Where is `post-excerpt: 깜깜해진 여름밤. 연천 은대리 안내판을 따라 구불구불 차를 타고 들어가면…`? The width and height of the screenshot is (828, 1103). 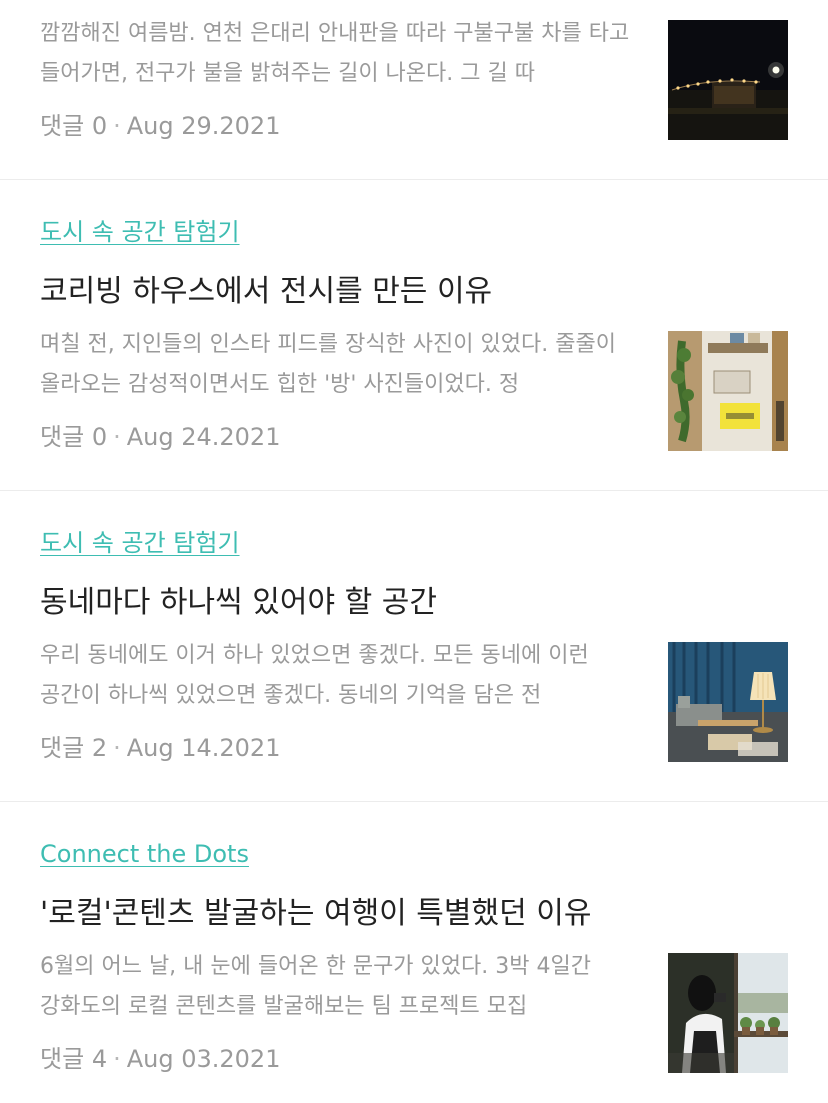
post-excerpt: 깜깜해진 여름밤. 연천 은대리 안내판을 따라 구불구불 차를 타고 들어가면… is located at coordinates (335, 53).